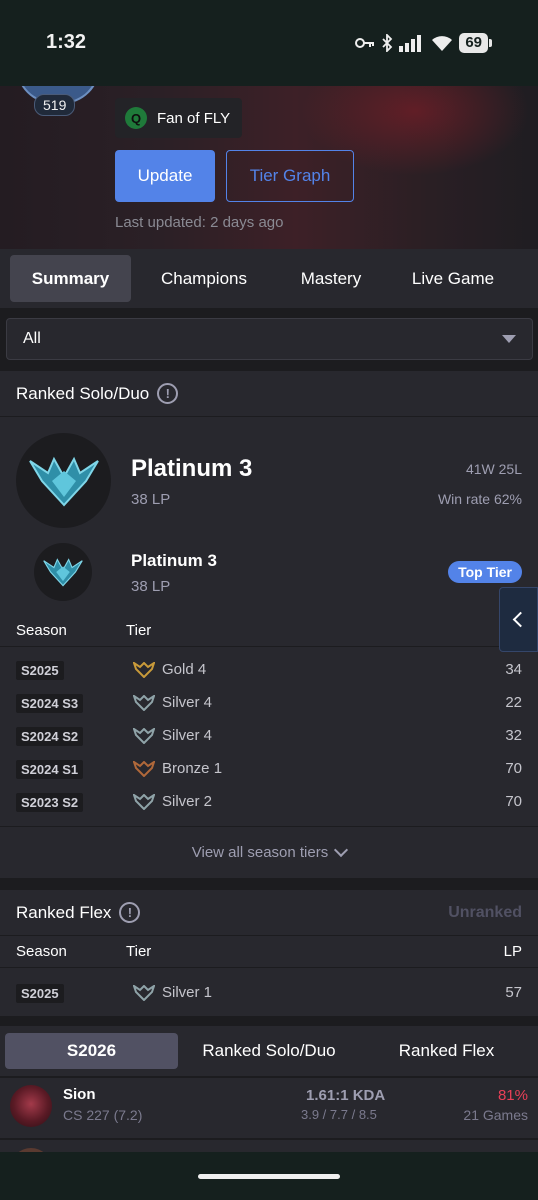 The image size is (538, 1200). What do you see at coordinates (513, 735) in the screenshot?
I see `tier-lp: 32` at bounding box center [513, 735].